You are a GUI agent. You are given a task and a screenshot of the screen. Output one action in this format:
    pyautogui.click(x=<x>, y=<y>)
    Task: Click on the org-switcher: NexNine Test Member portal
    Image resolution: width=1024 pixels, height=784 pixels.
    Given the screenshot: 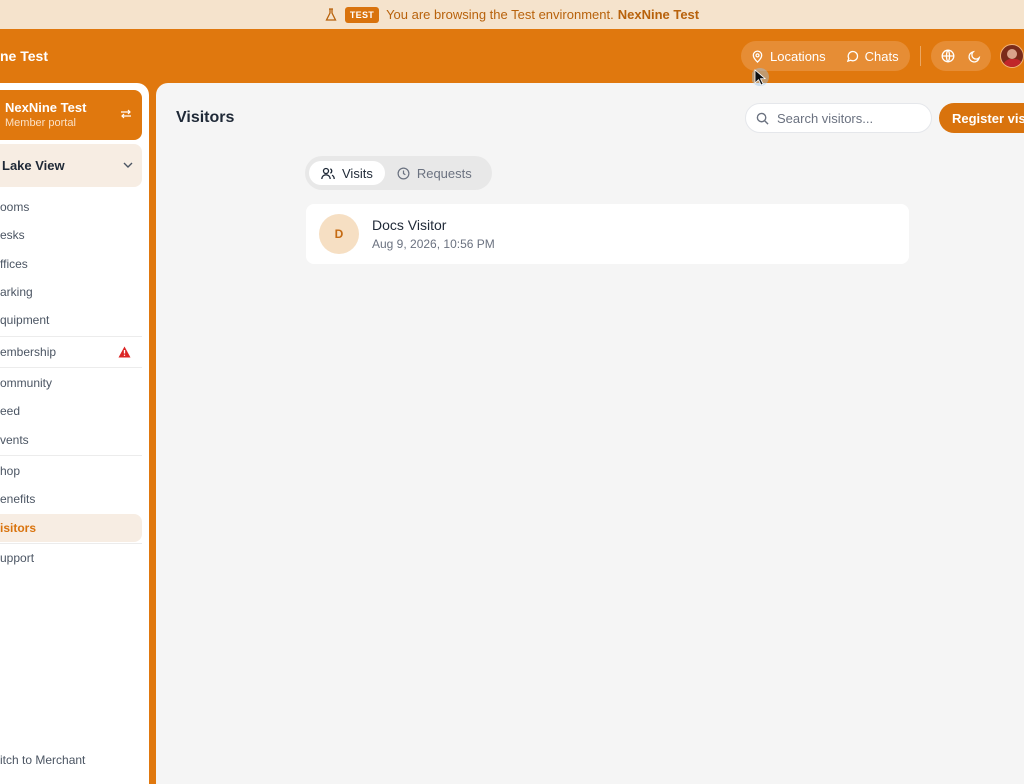 What is the action you would take?
    pyautogui.click(x=71, y=115)
    